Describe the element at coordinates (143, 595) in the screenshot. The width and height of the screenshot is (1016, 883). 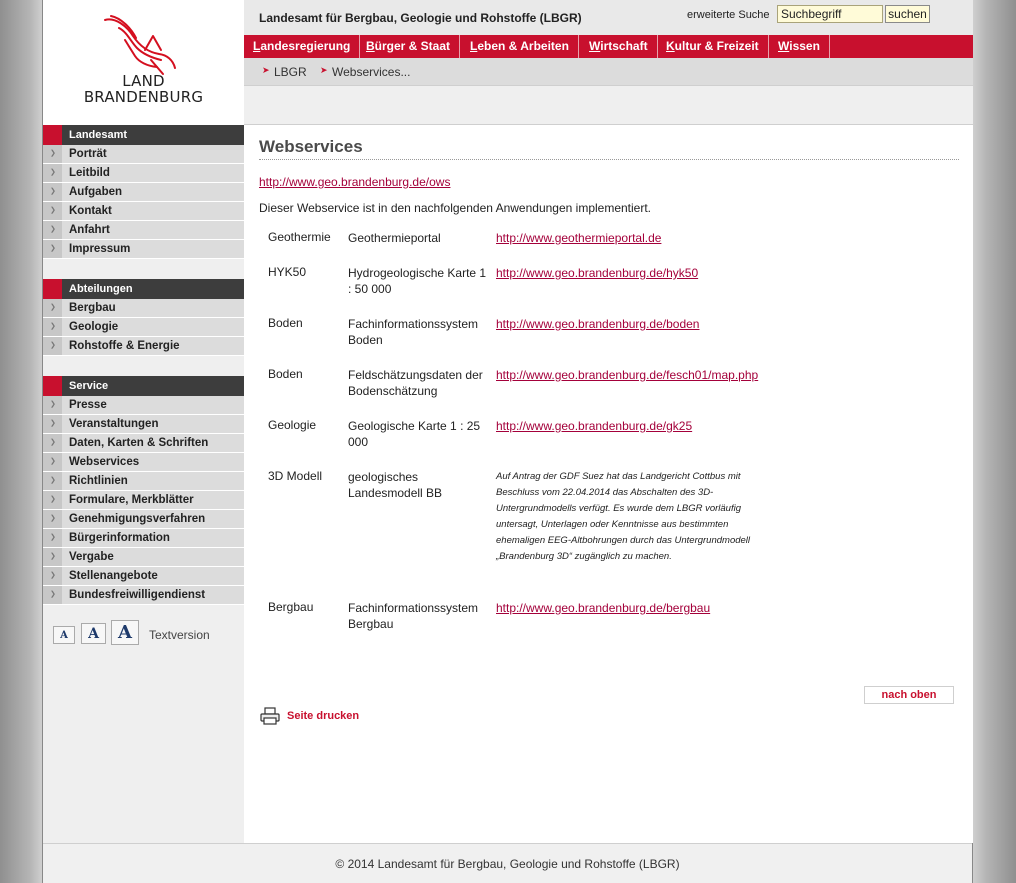
I see `sidebar-item: ❯ Bundesfreiwilligendienst` at that location.